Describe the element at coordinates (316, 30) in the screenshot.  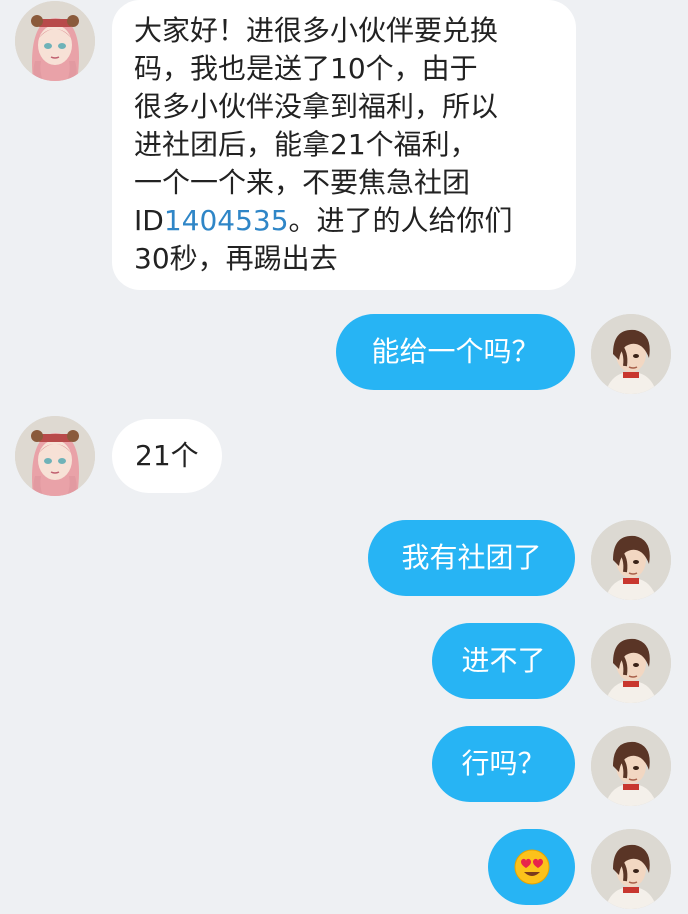
I see `message-line: 大家好！进很多小伙伴要兑换` at that location.